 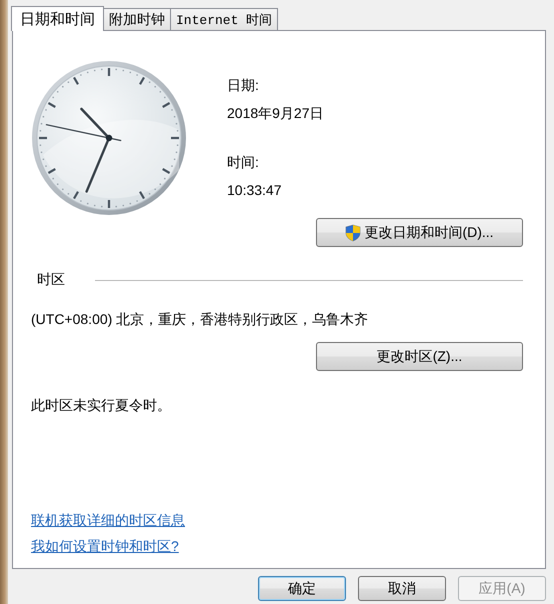 I want to click on shield-icon, so click(x=353, y=233).